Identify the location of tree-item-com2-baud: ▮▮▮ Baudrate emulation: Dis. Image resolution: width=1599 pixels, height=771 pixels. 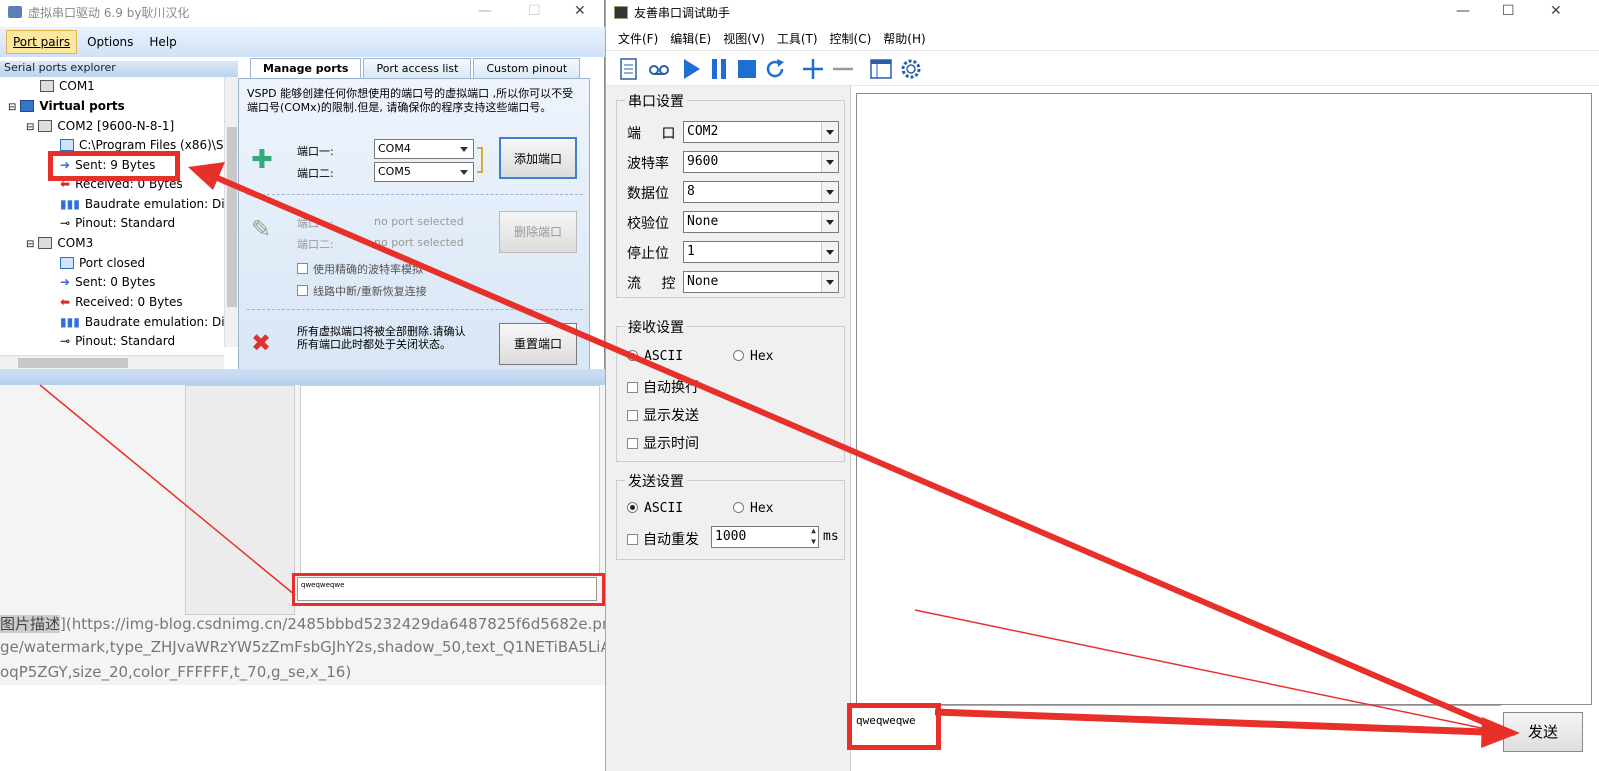
(142, 204).